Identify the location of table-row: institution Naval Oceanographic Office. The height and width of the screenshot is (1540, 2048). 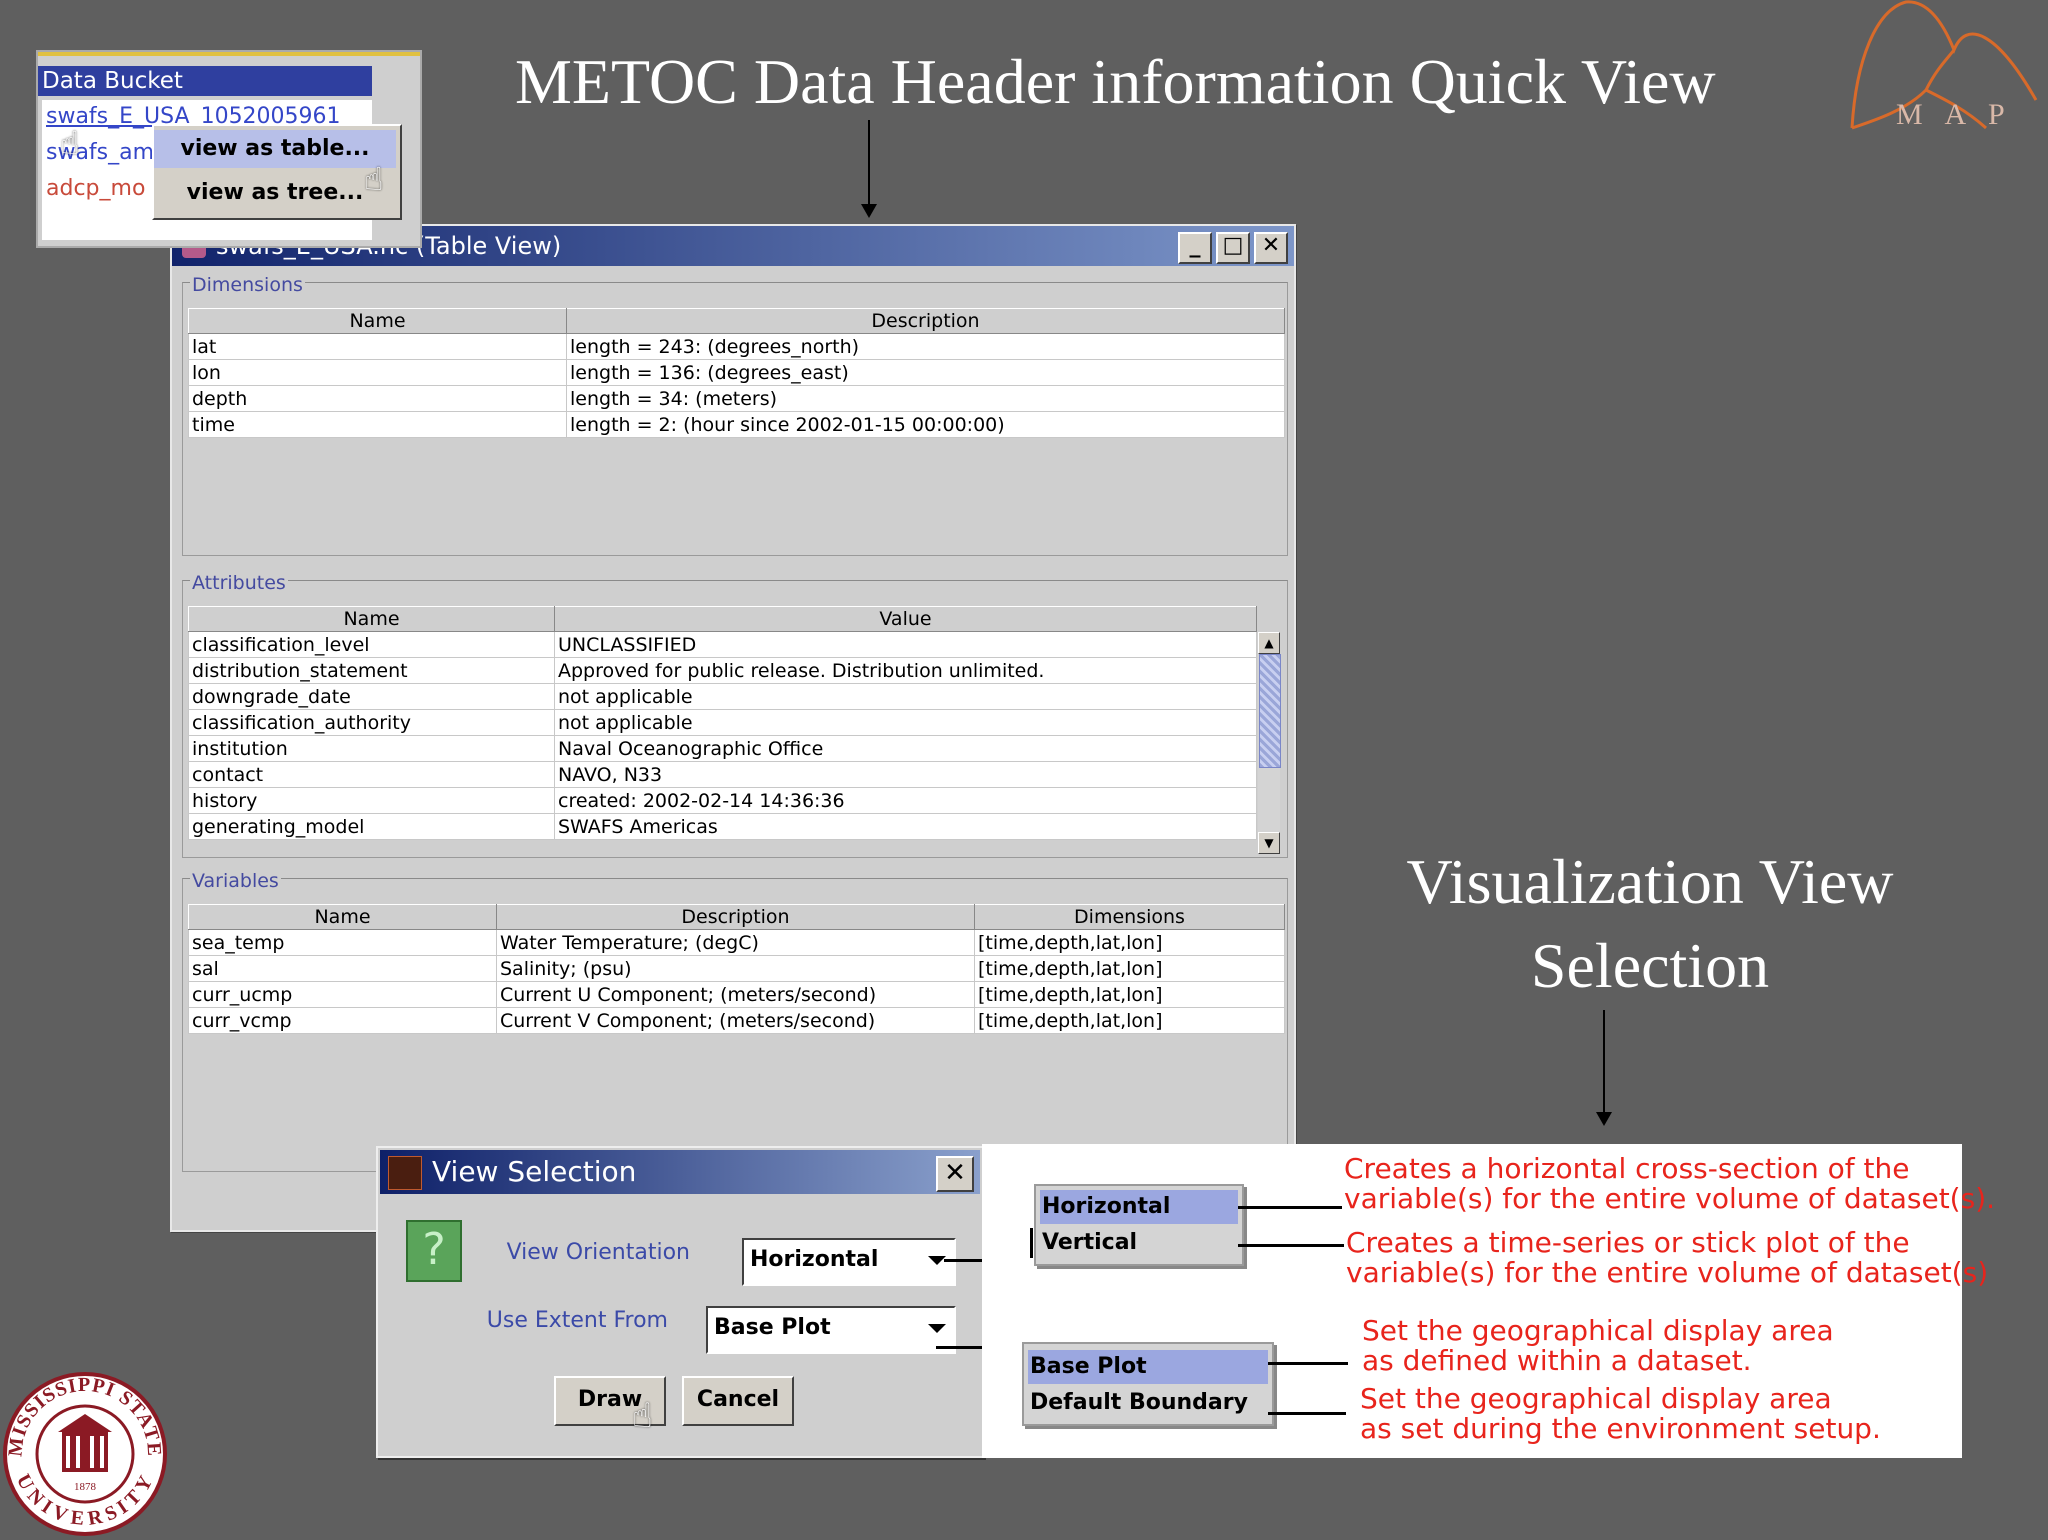
(722, 748).